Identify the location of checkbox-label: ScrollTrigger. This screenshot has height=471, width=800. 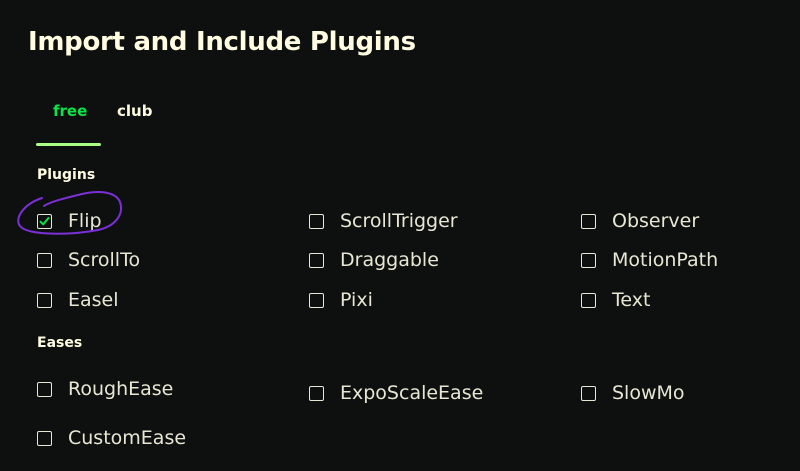
(399, 221).